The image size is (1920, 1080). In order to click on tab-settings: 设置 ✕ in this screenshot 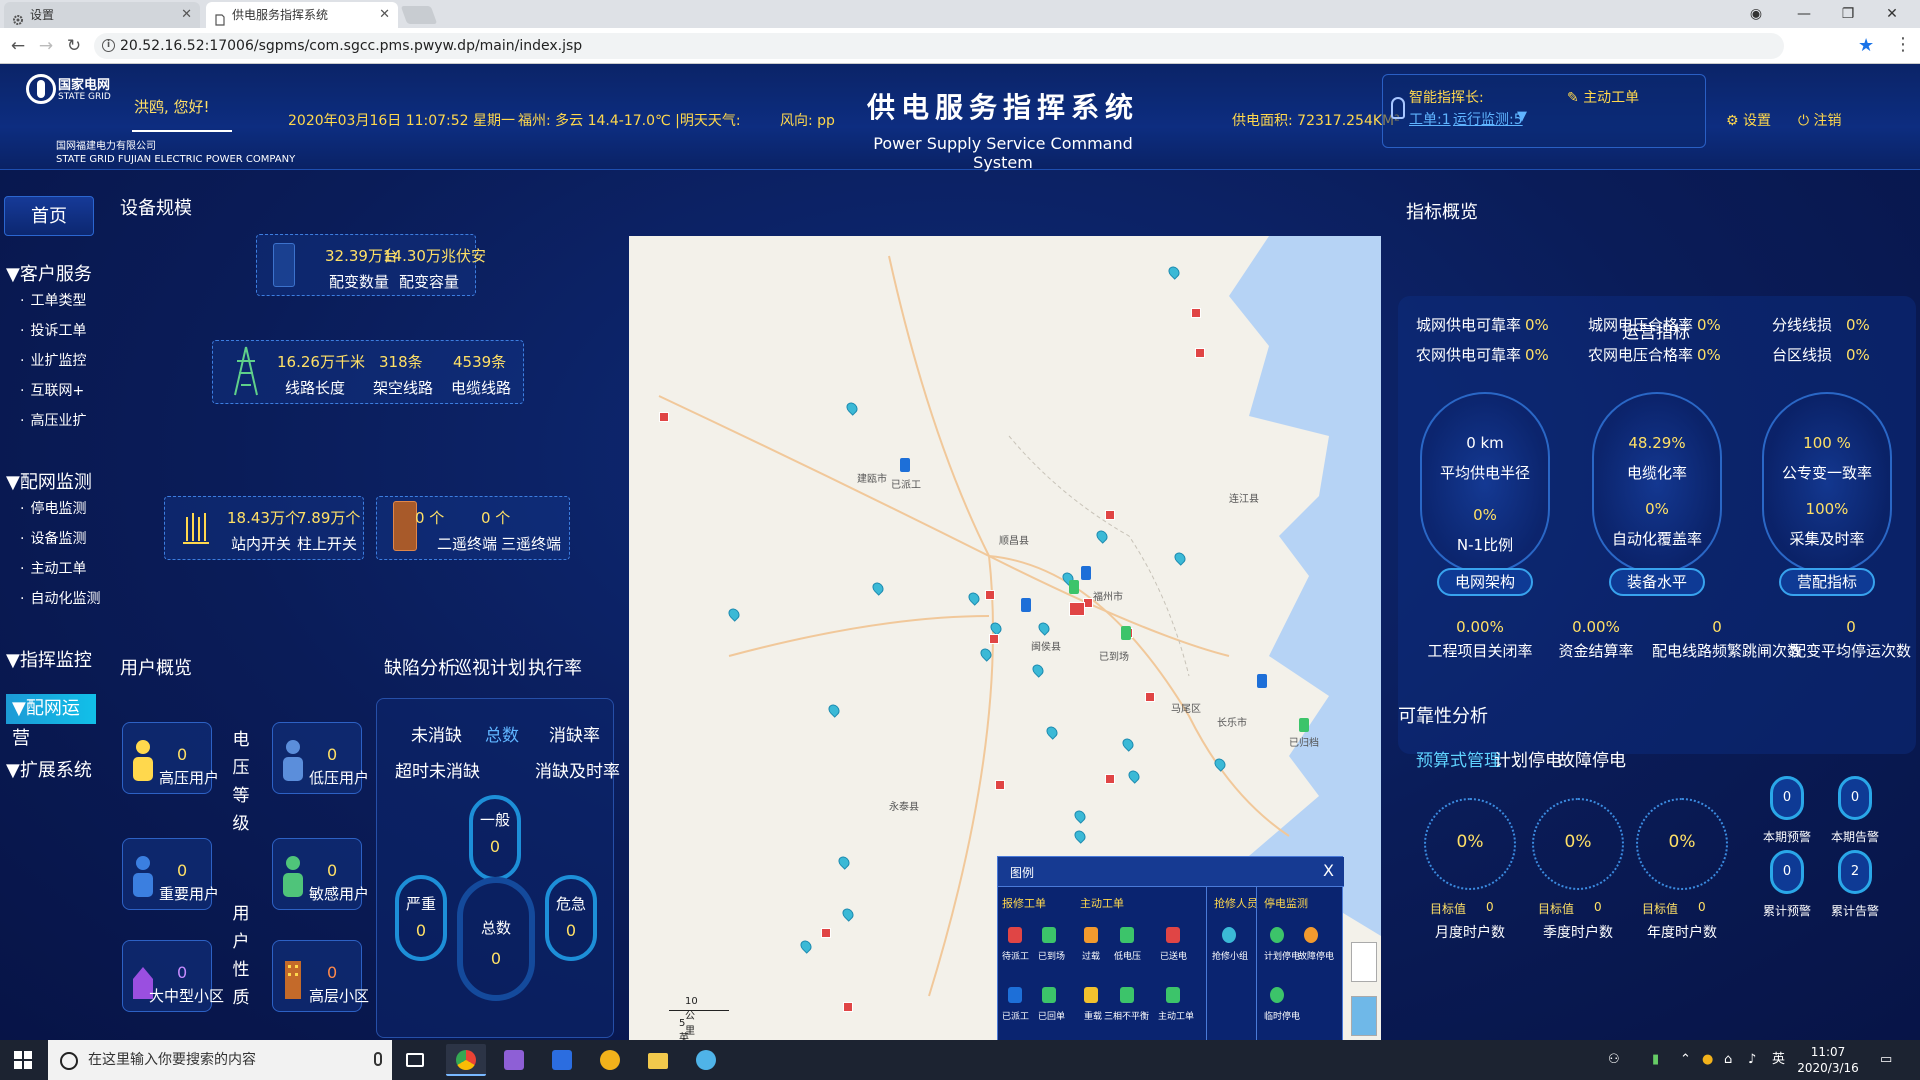, I will do `click(102, 15)`.